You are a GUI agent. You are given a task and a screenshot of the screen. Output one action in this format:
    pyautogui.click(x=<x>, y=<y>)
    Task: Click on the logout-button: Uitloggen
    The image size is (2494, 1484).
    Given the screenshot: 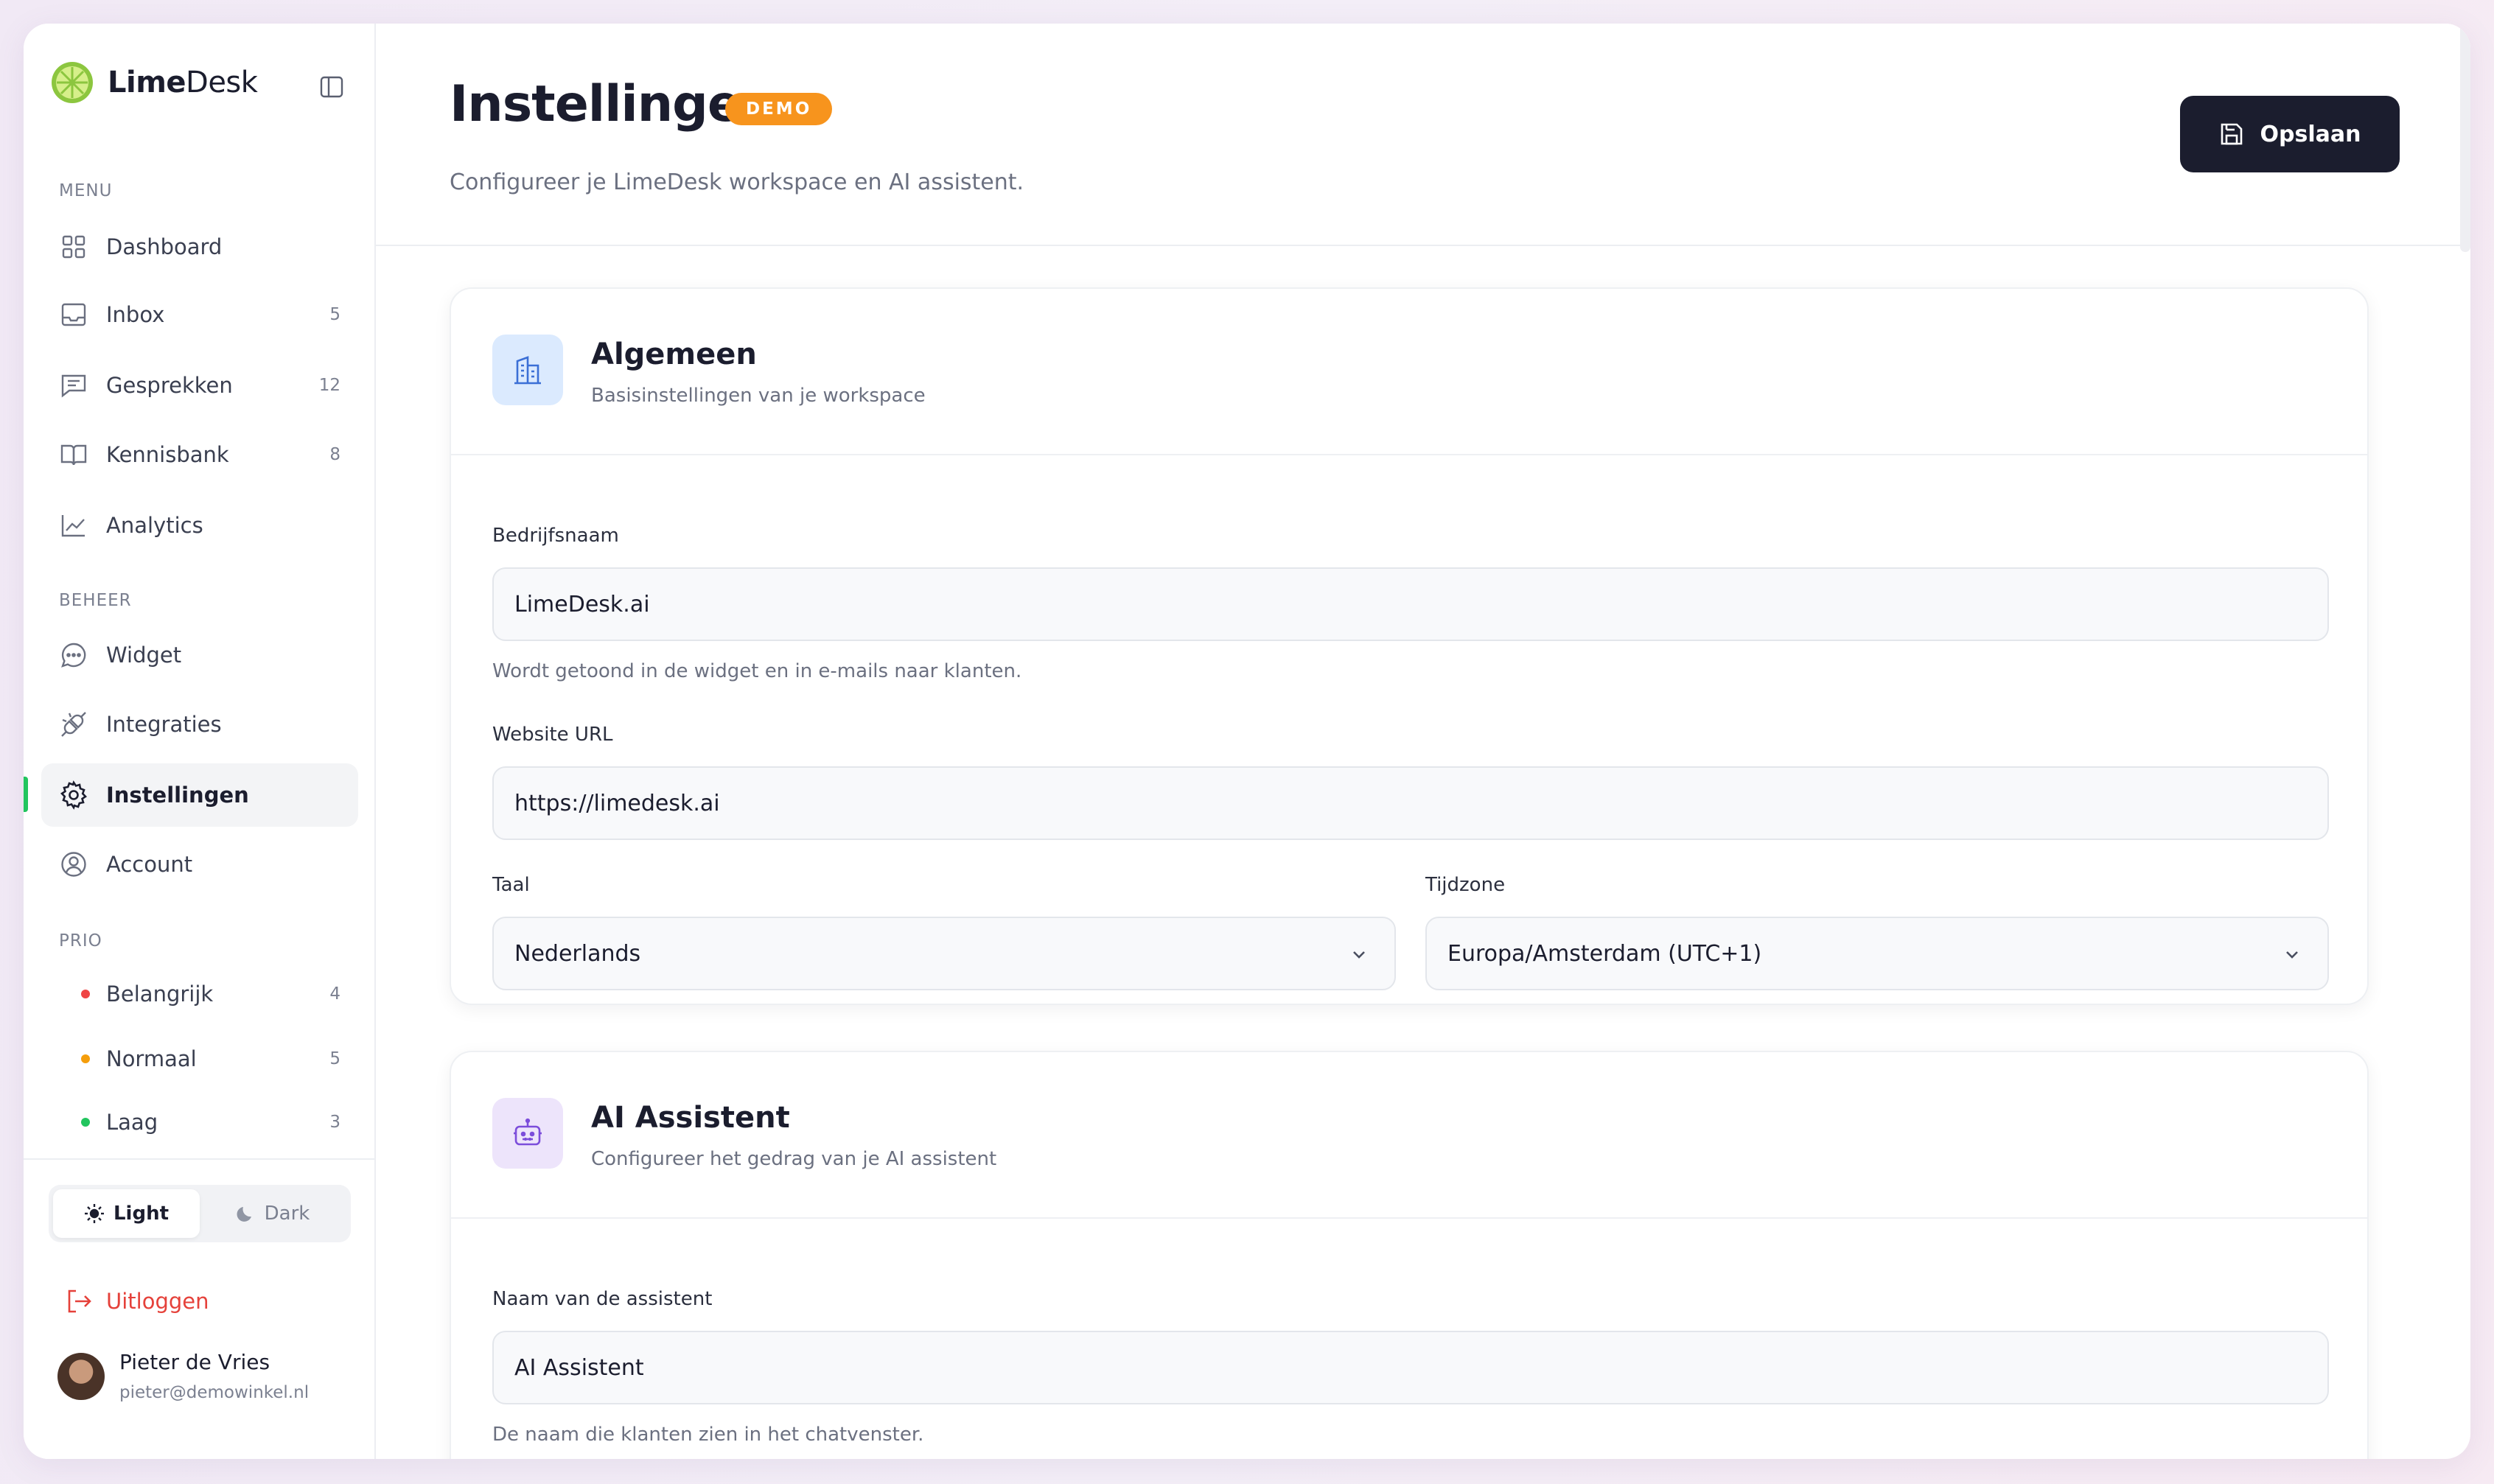 What is the action you would take?
    pyautogui.click(x=137, y=1301)
    